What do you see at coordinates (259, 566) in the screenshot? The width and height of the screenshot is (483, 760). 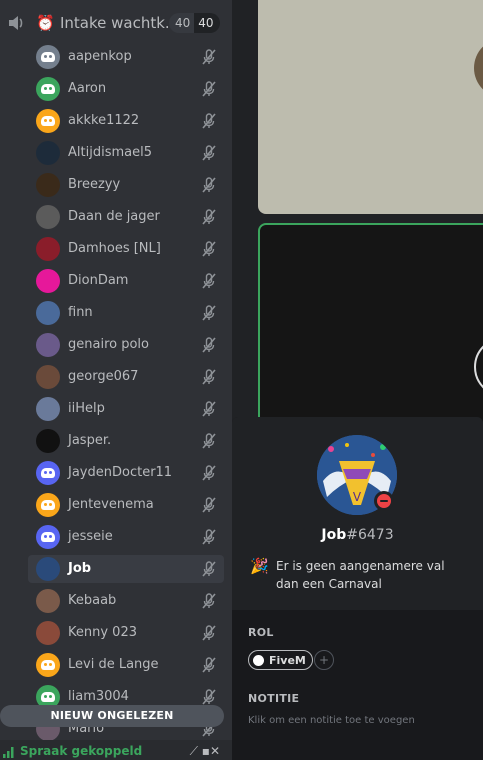 I see `party-popper-icon: 🎉` at bounding box center [259, 566].